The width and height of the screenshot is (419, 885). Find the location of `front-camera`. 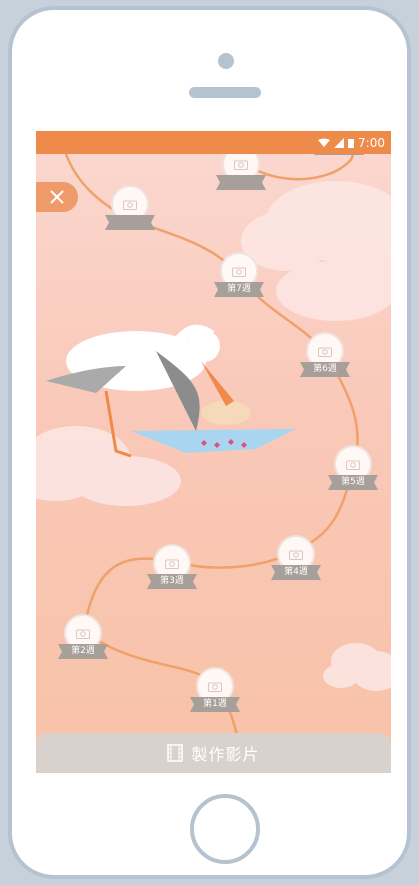

front-camera is located at coordinates (226, 61).